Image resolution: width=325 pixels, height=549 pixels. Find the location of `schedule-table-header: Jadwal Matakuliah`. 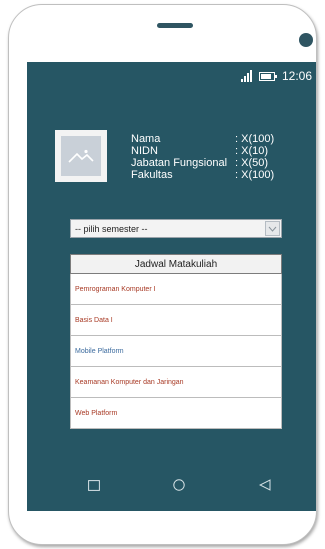

schedule-table-header: Jadwal Matakuliah is located at coordinates (176, 264).